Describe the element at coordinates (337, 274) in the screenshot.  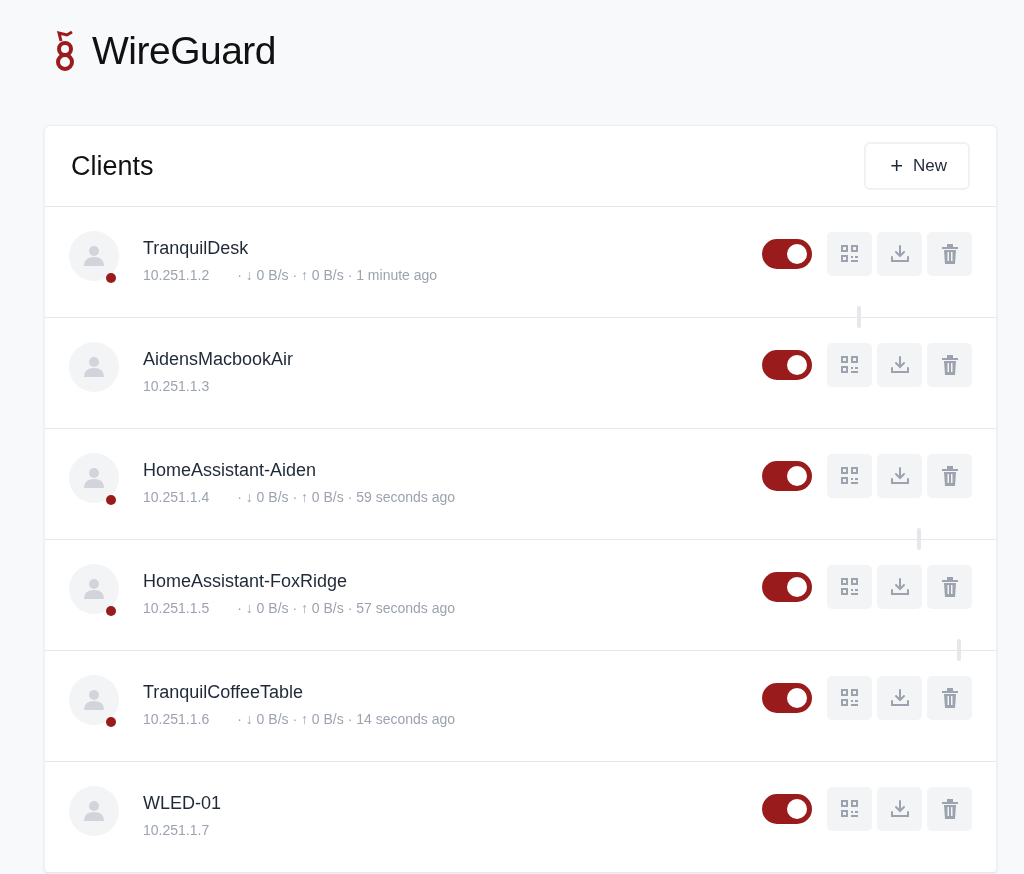
I see `traffic-stats: · ↓ 0 B/s · ↑ 0 B/s · 1 minute ago` at that location.